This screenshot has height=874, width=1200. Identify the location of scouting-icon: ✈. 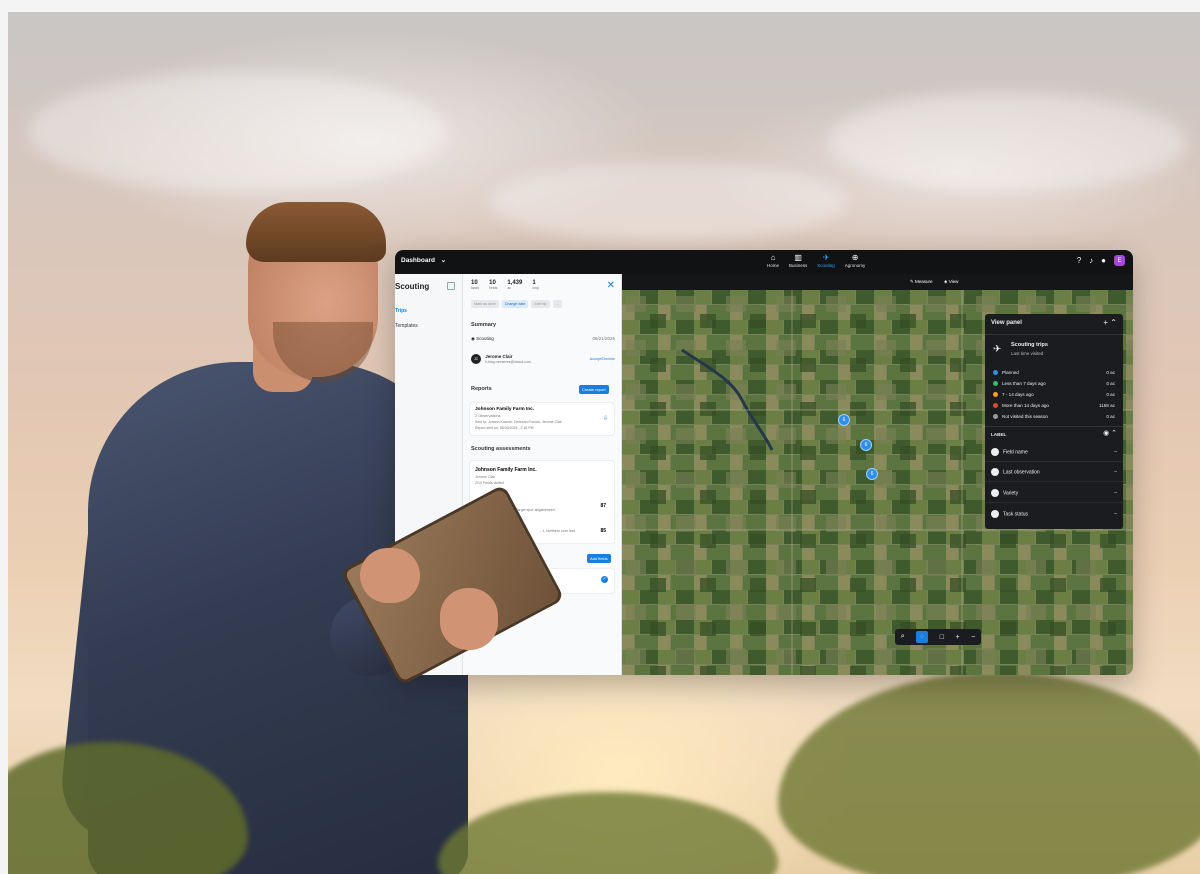
(826, 257).